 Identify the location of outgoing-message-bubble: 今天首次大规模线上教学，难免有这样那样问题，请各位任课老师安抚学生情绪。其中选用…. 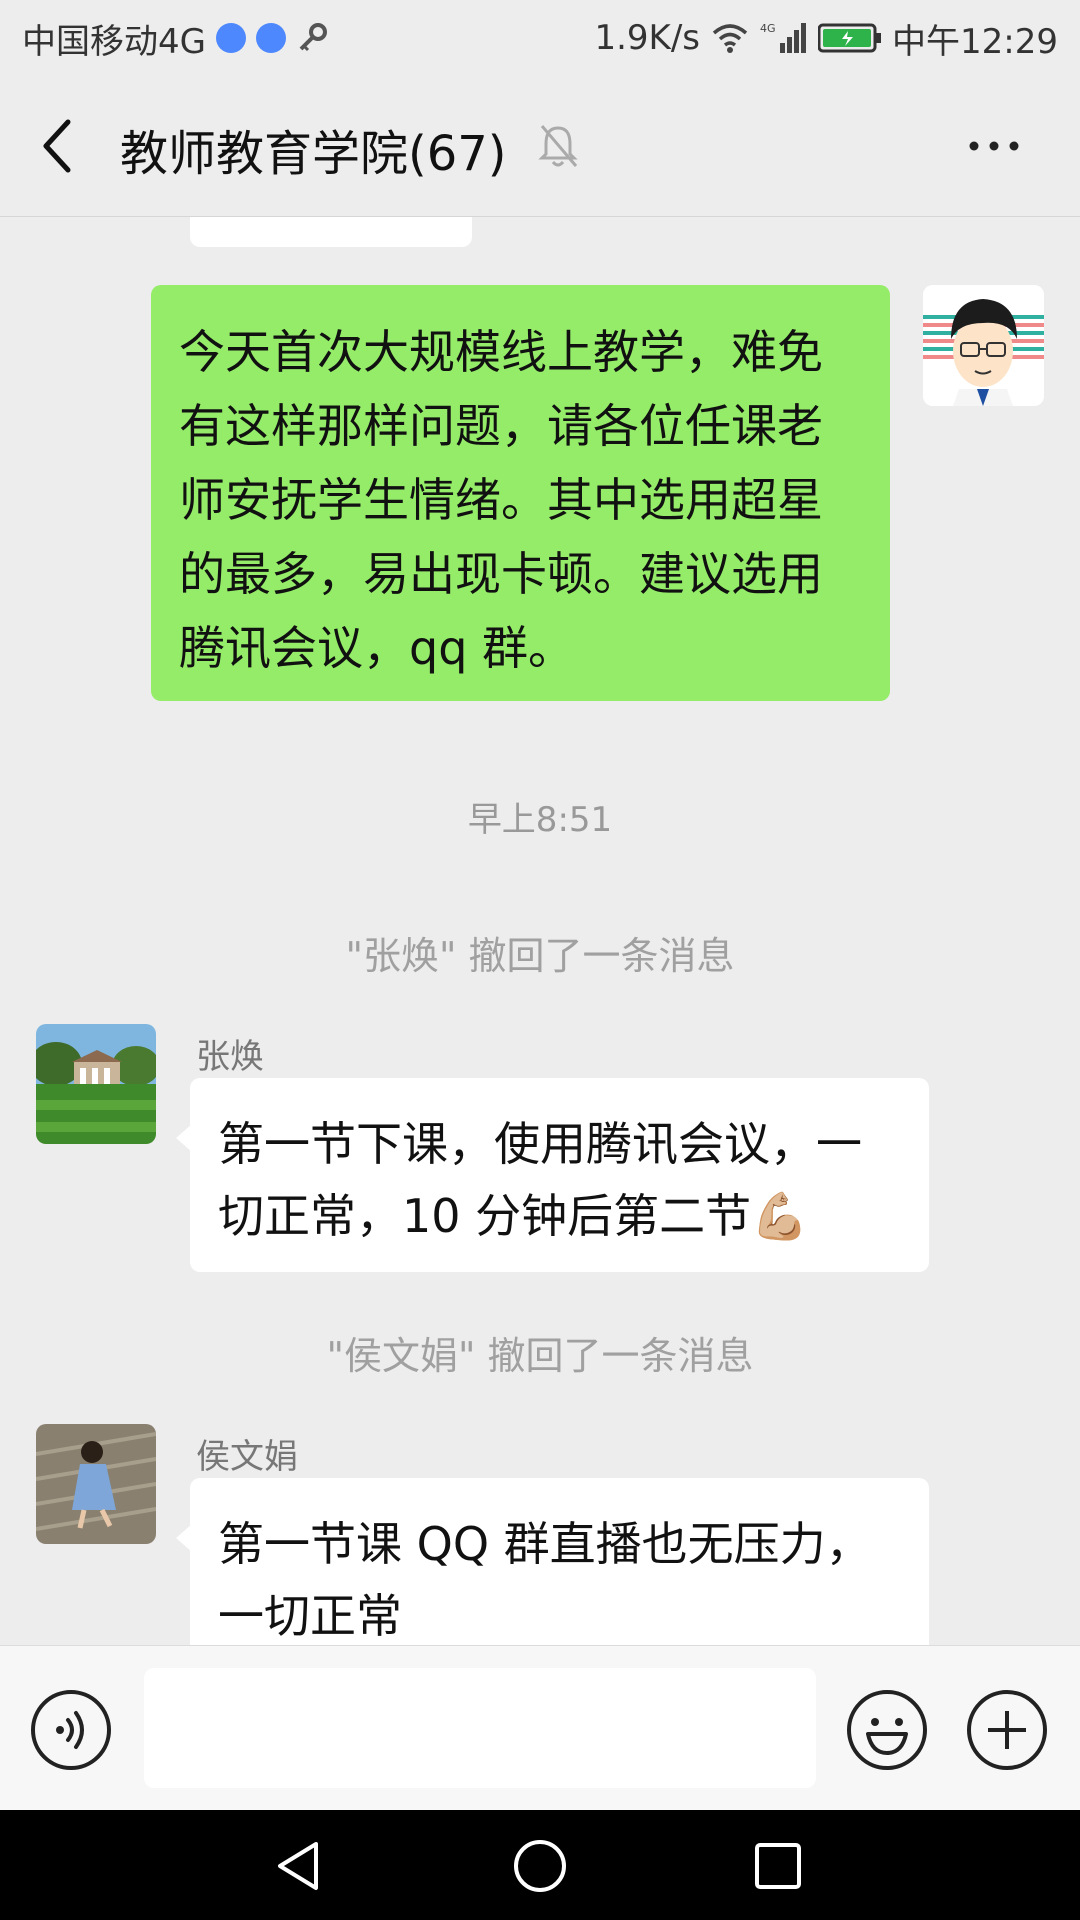
(520, 493).